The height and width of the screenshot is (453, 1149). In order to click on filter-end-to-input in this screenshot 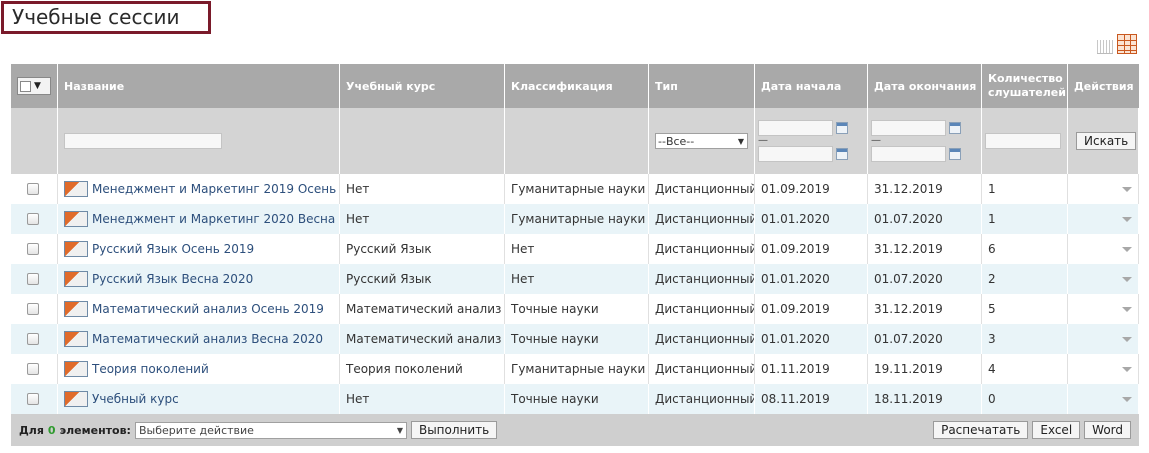, I will do `click(908, 154)`.